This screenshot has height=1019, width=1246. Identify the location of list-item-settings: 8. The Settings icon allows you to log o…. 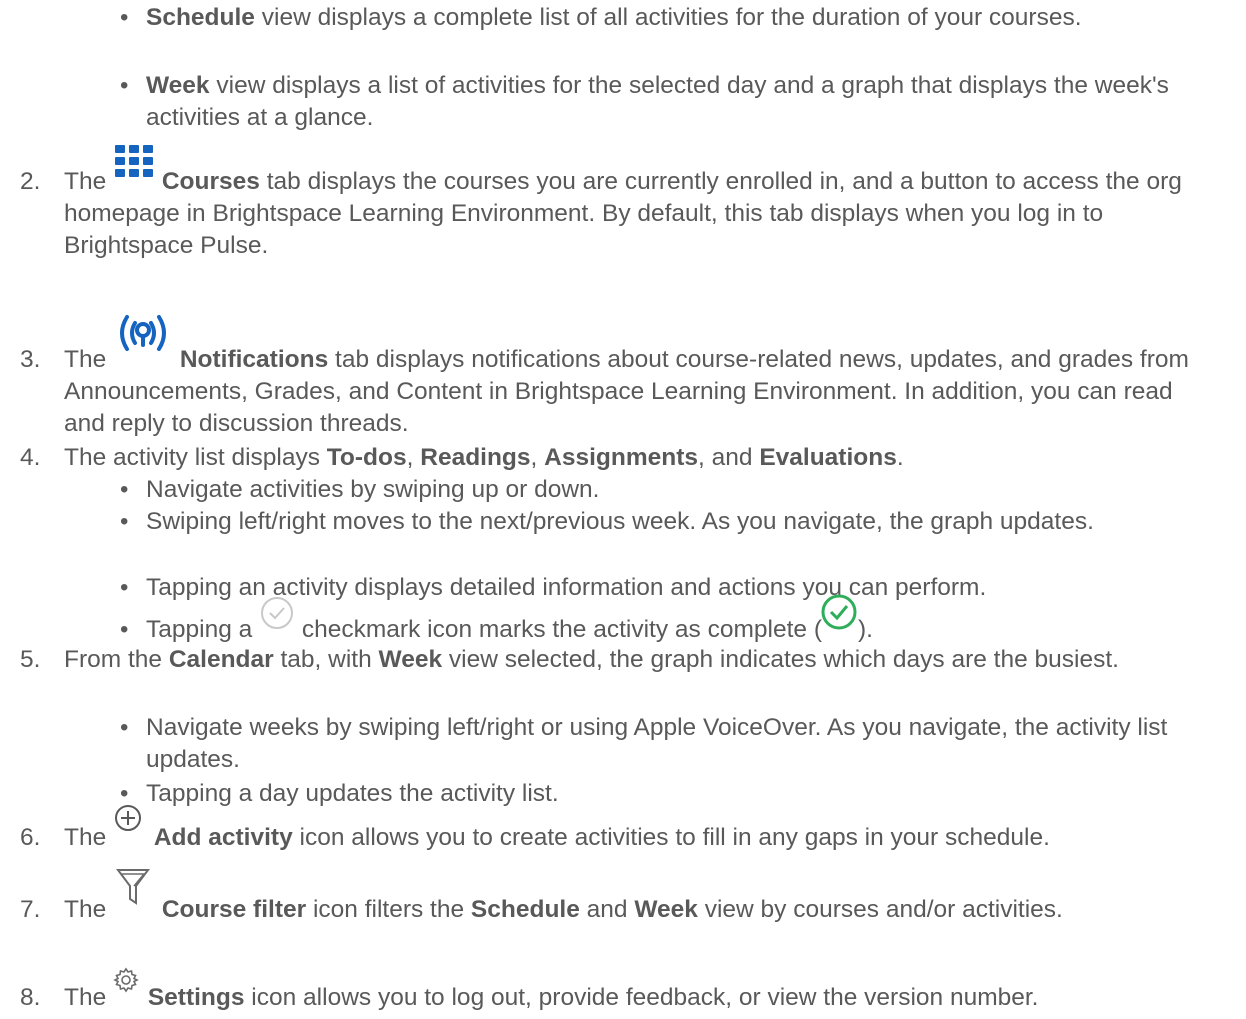
(619, 991).